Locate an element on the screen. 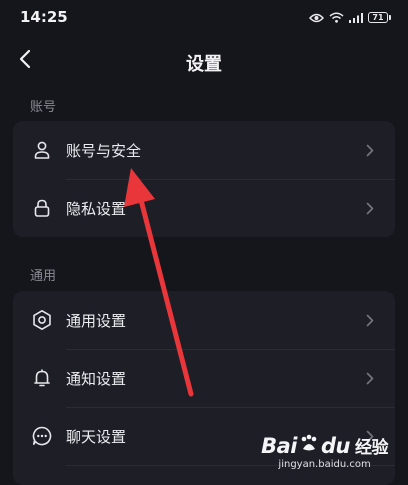  watermark-brand: Bai is located at coordinates (279, 445).